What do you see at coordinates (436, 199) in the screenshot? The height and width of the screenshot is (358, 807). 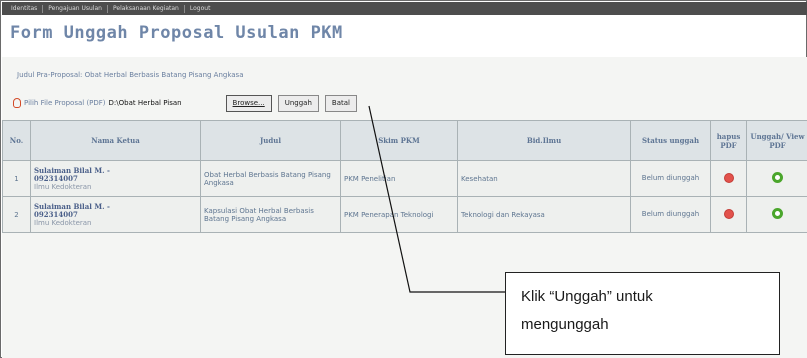 I see `callout-line` at bounding box center [436, 199].